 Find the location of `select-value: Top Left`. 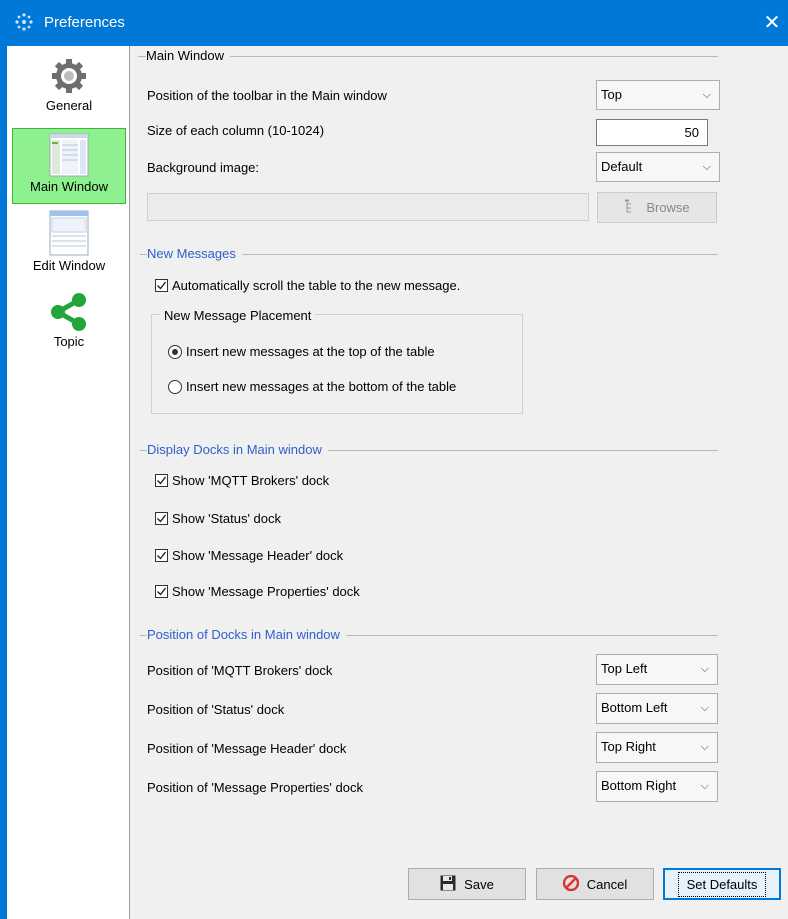

select-value: Top Left is located at coordinates (624, 668).